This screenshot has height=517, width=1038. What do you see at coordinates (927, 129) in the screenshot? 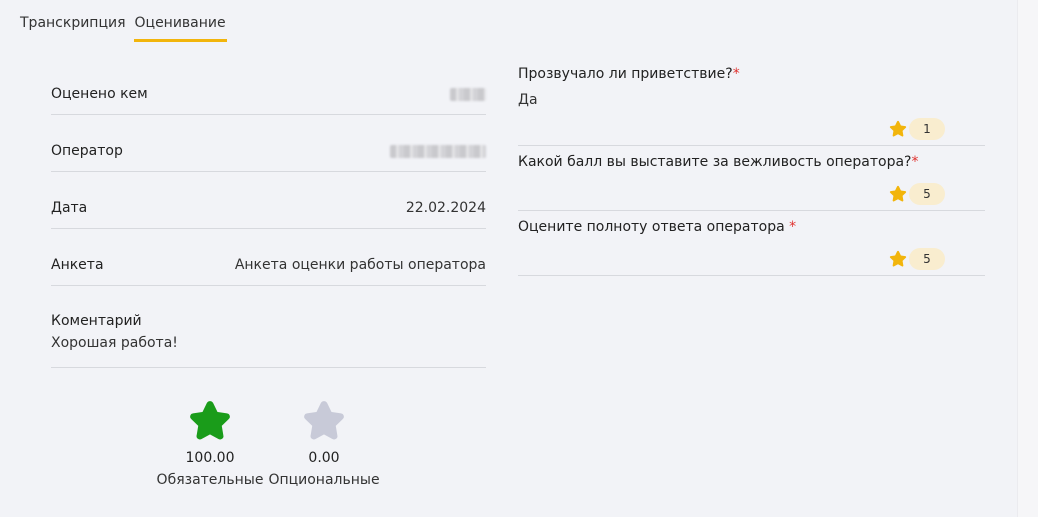
I see `score-badge: 1` at bounding box center [927, 129].